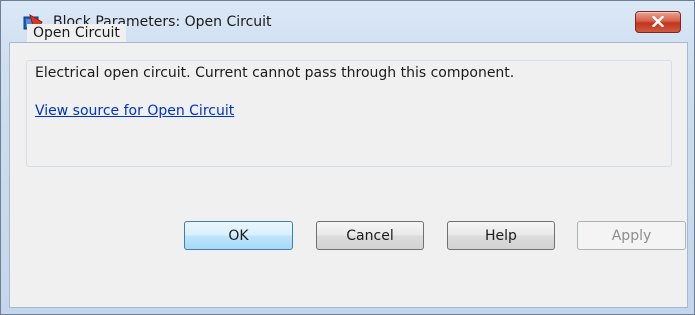 The image size is (695, 315). Describe the element at coordinates (631, 235) in the screenshot. I see `apply-button: Apply` at that location.